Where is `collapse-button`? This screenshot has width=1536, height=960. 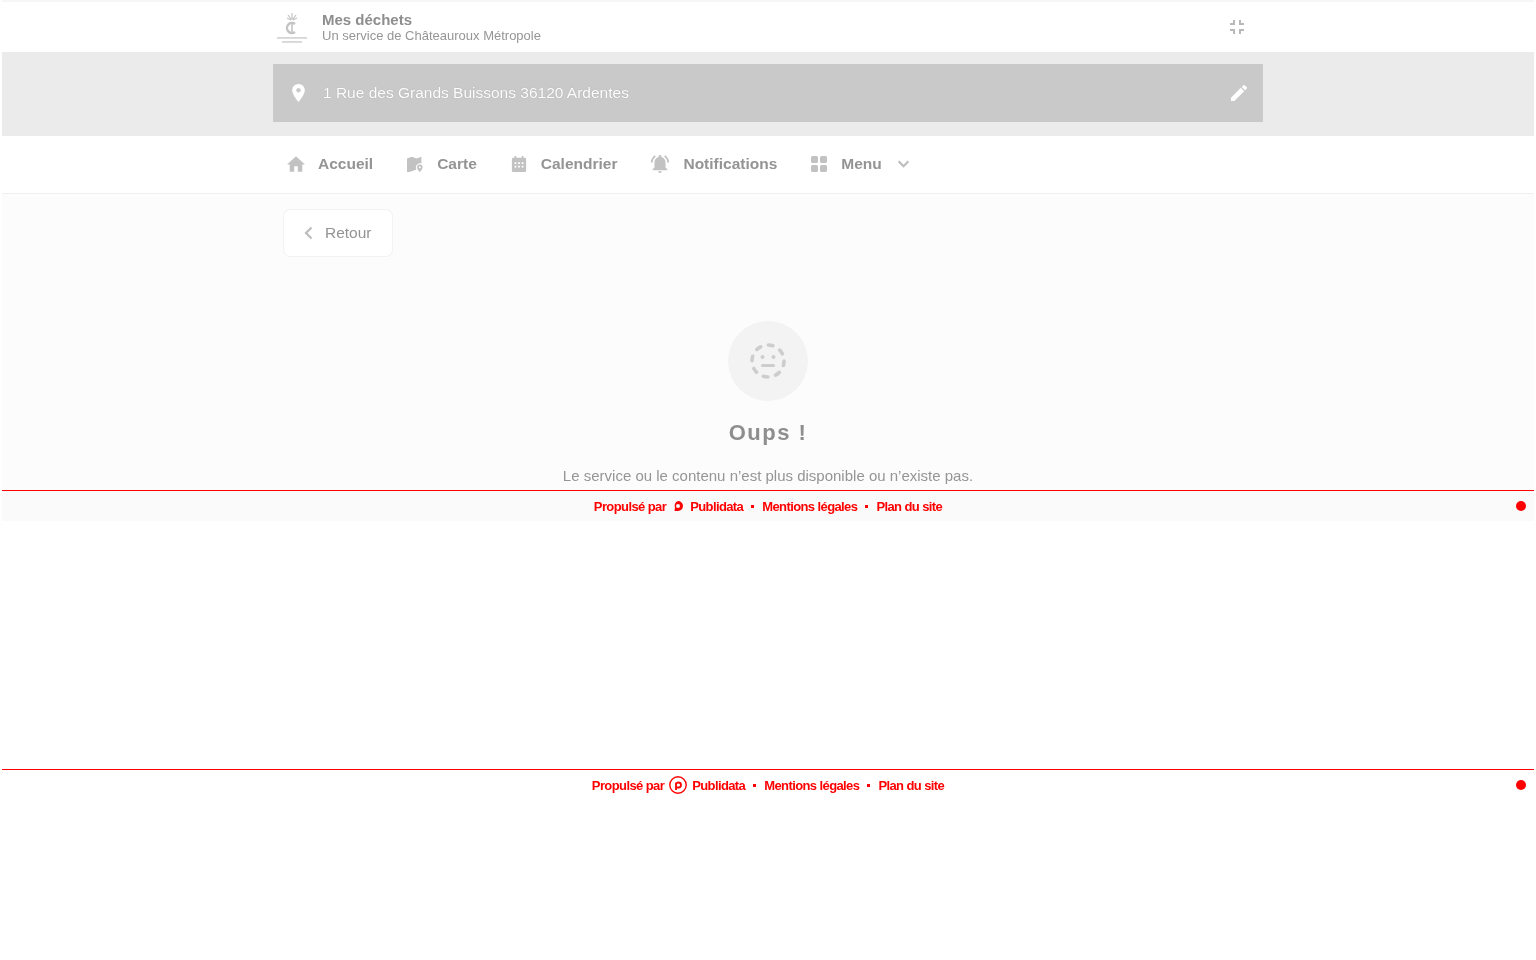 collapse-button is located at coordinates (1237, 27).